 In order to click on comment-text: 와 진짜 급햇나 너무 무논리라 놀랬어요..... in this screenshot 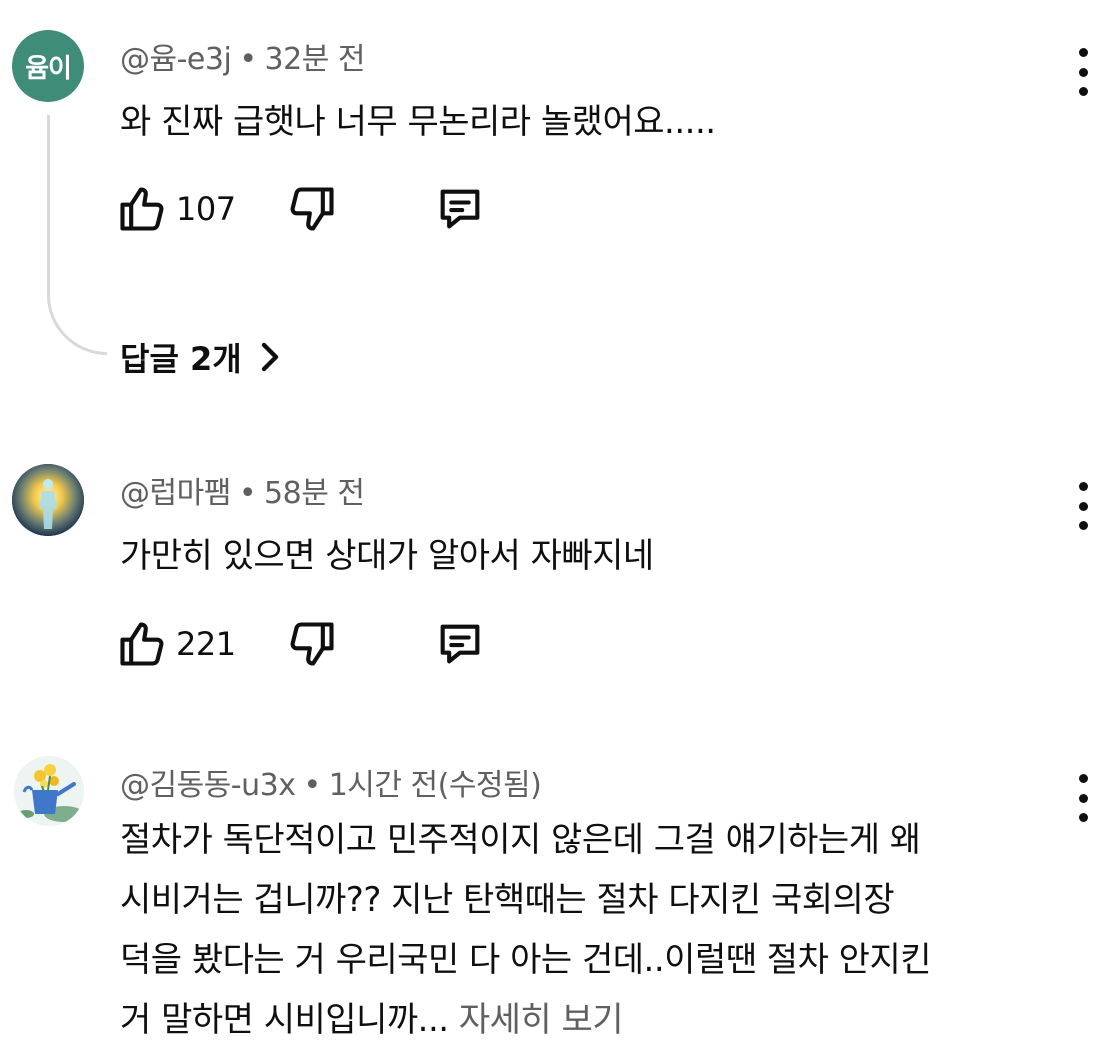, I will do `click(418, 122)`.